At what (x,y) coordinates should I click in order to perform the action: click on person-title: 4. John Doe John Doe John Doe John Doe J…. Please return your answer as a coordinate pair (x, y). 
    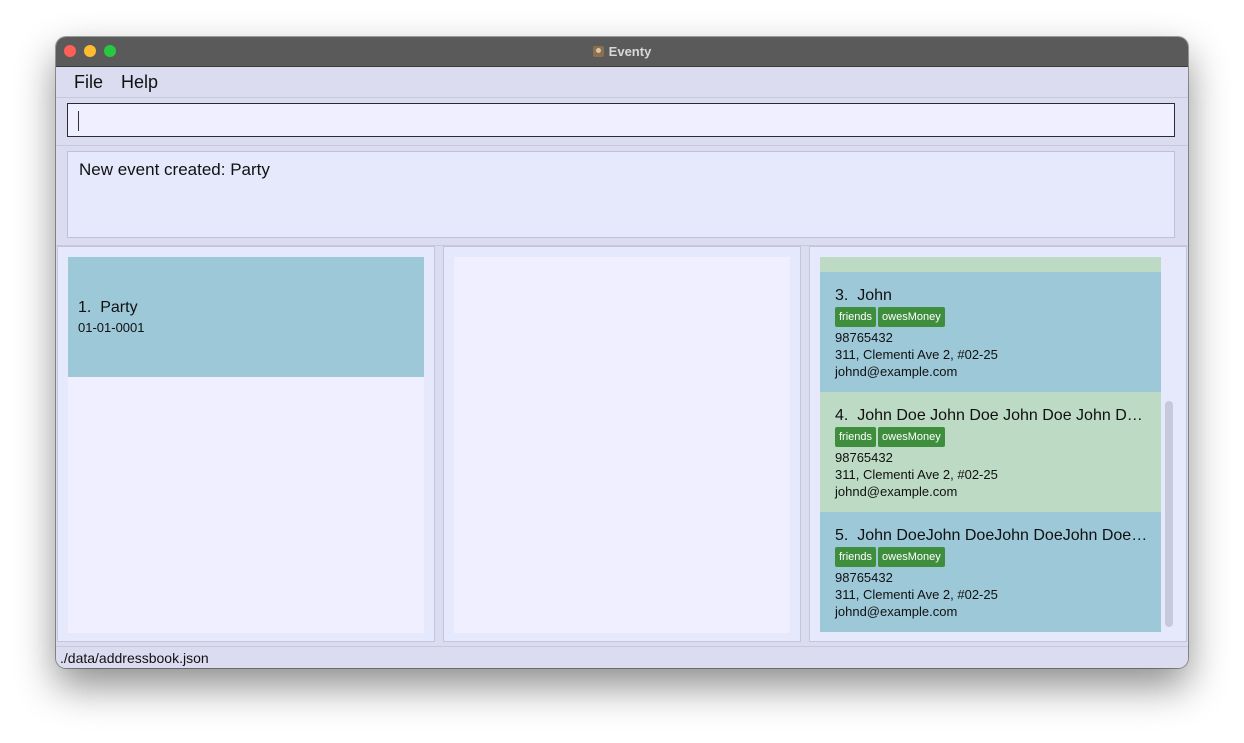
    Looking at the image, I should click on (992, 416).